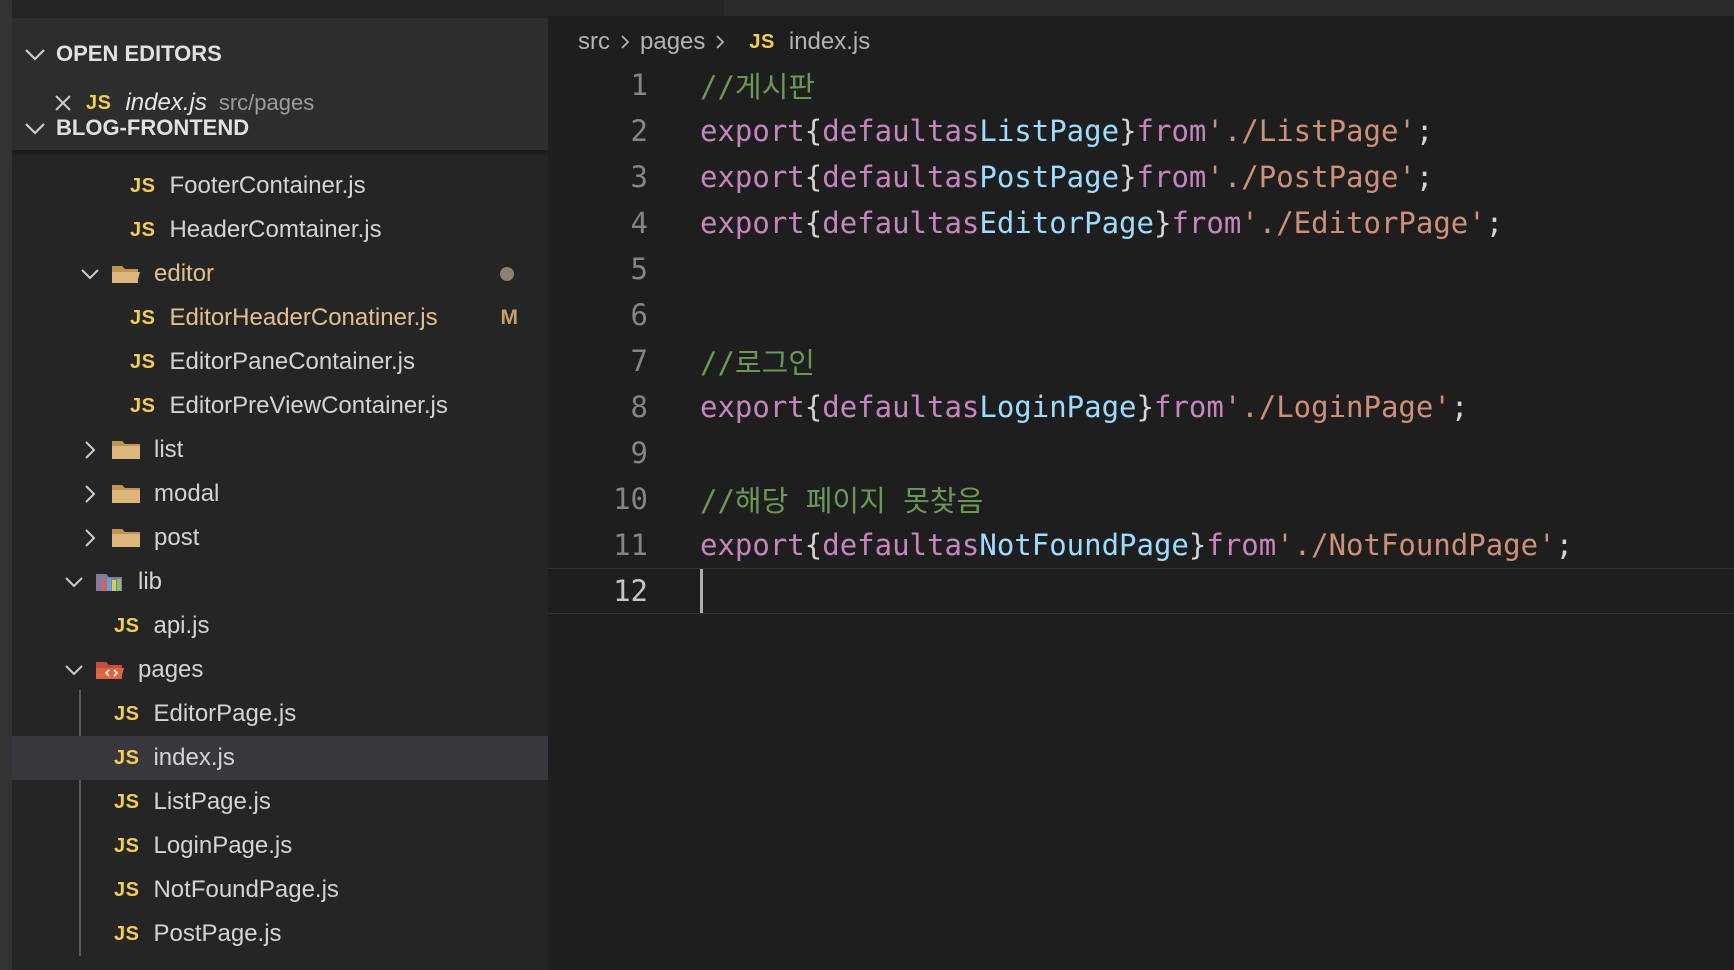  I want to click on tree-folder-editor: editor, so click(280, 274).